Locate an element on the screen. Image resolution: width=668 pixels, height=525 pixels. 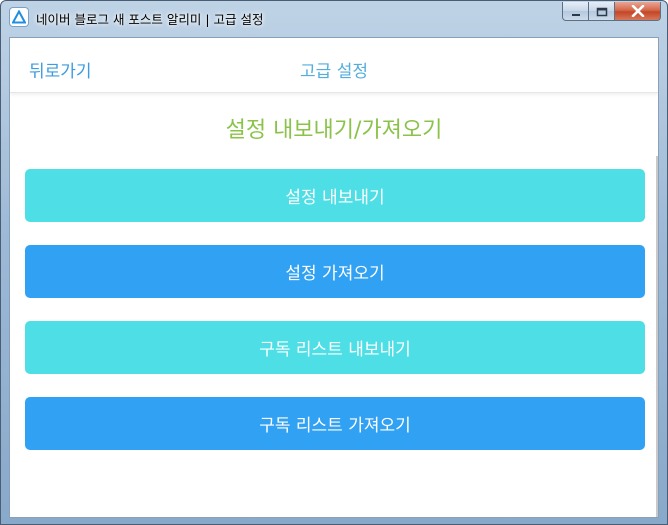
nav-bar: 뒤로가기 고급 설정 is located at coordinates (334, 65).